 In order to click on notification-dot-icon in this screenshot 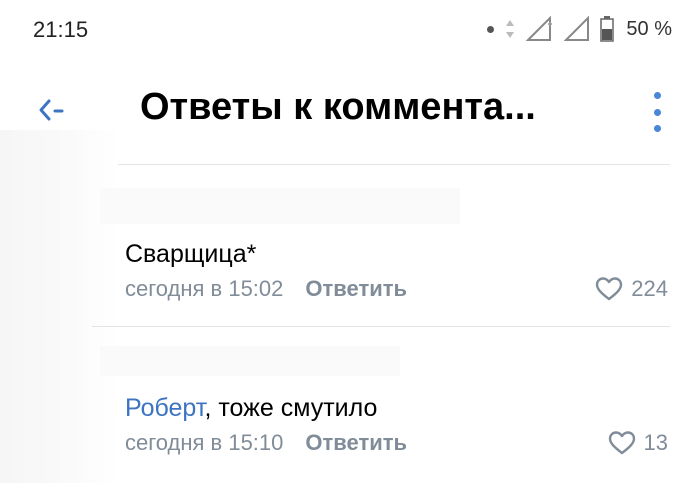, I will do `click(491, 29)`.